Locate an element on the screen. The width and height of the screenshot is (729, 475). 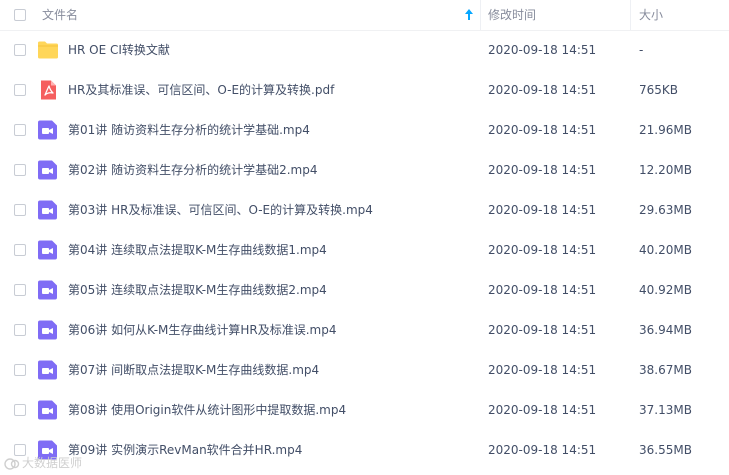
file-name: 第09讲 实例演示RevMan软件合并HR.mp4 is located at coordinates (185, 450).